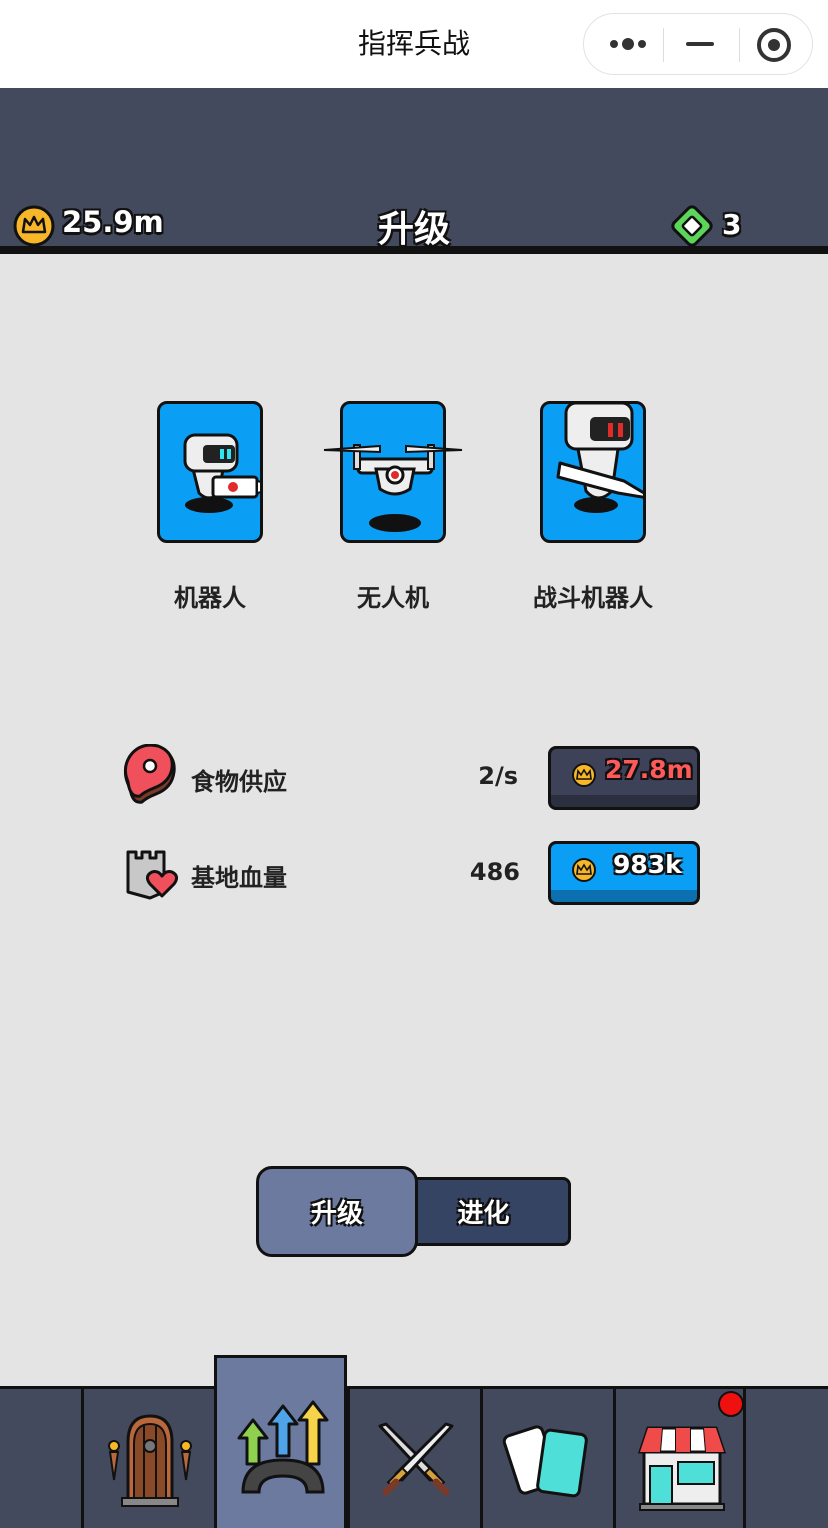 This screenshot has height=1528, width=828. What do you see at coordinates (152, 876) in the screenshot?
I see `castle-heart-icon` at bounding box center [152, 876].